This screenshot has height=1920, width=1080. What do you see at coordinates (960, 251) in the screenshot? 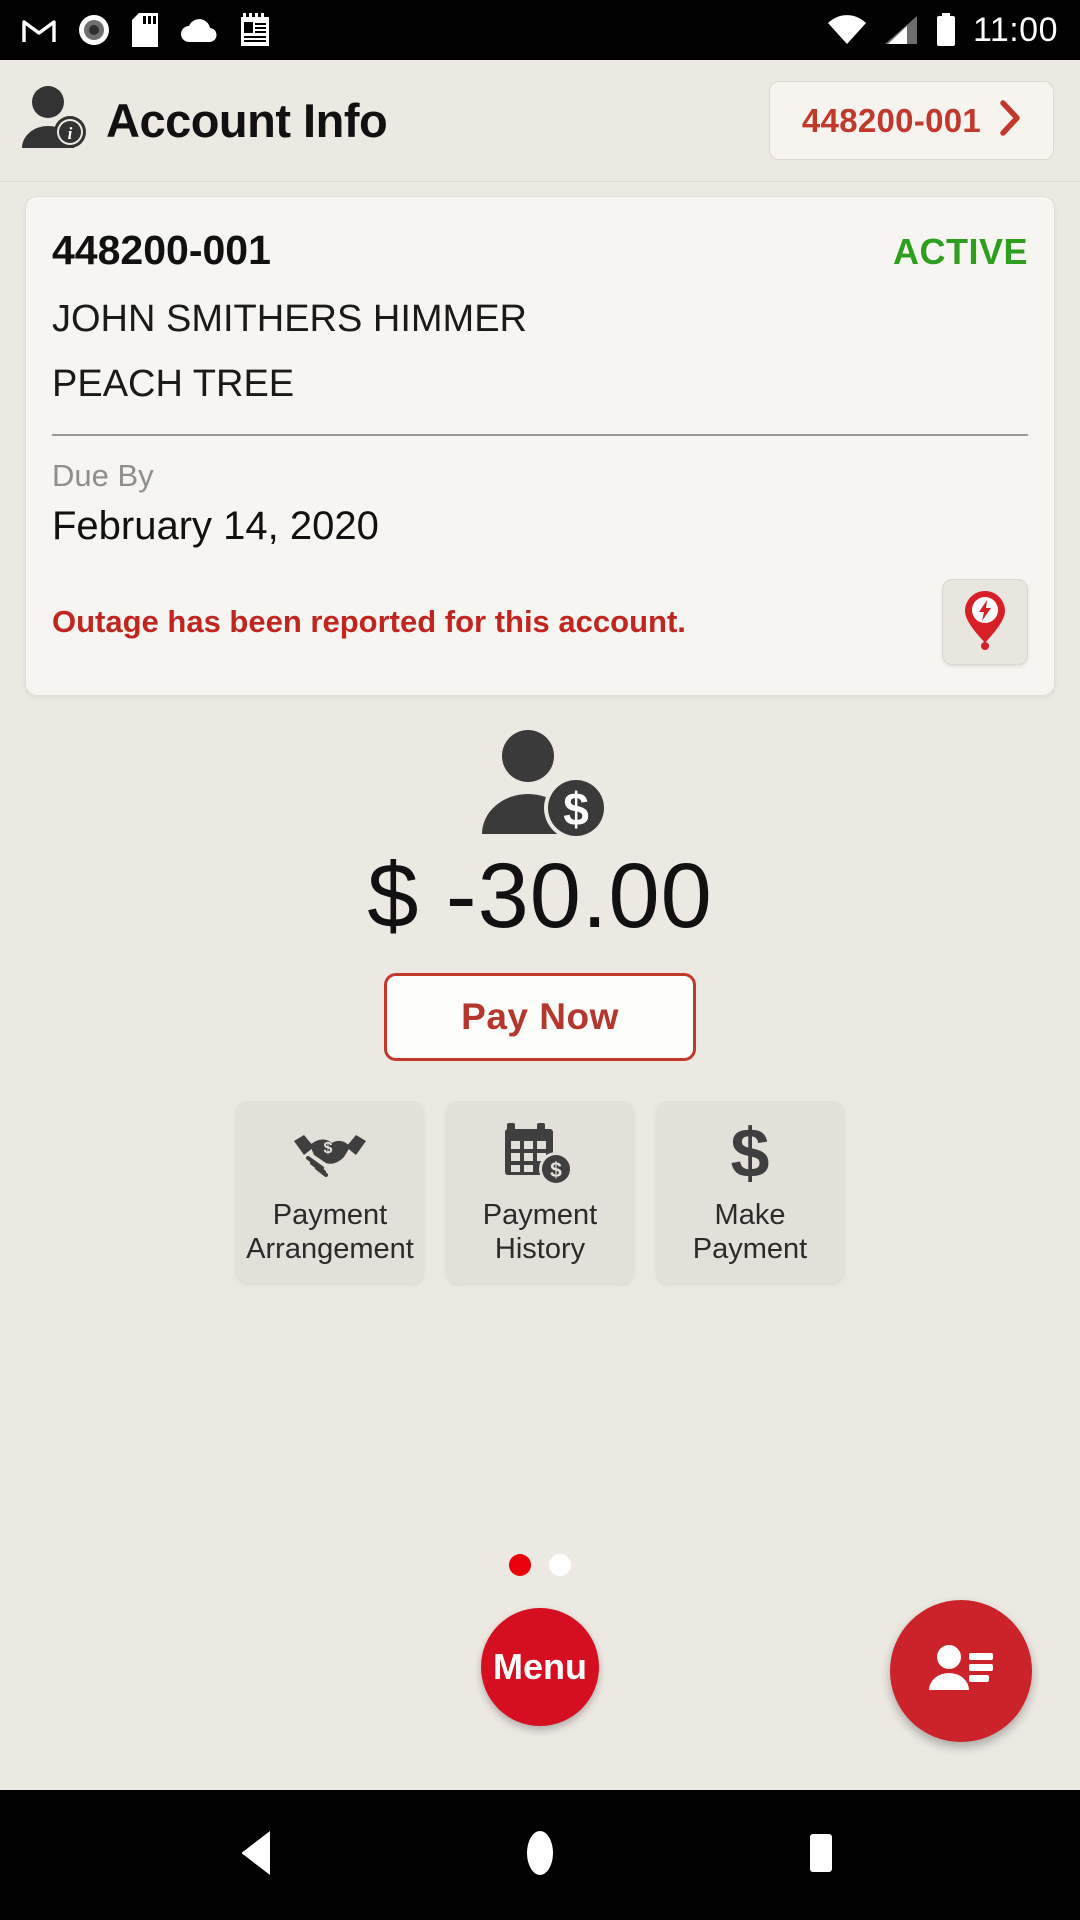
I see `status-badge: ACTIVE` at bounding box center [960, 251].